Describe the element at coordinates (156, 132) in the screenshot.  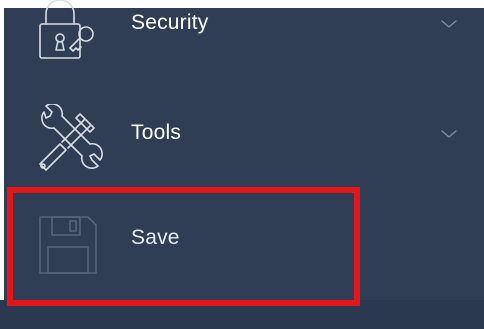
I see `sidebar-item-label: Tools` at that location.